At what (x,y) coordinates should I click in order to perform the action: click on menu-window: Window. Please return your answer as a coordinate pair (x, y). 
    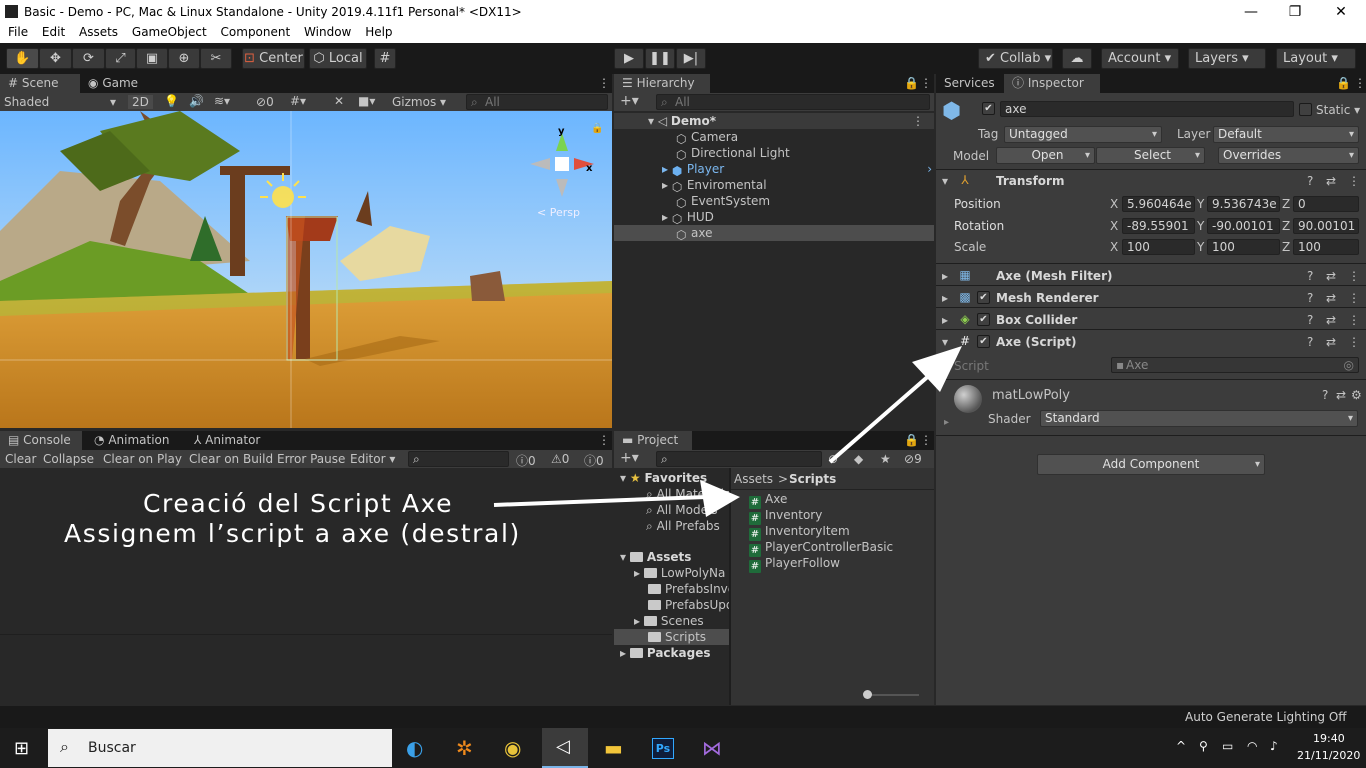
    Looking at the image, I should click on (323, 31).